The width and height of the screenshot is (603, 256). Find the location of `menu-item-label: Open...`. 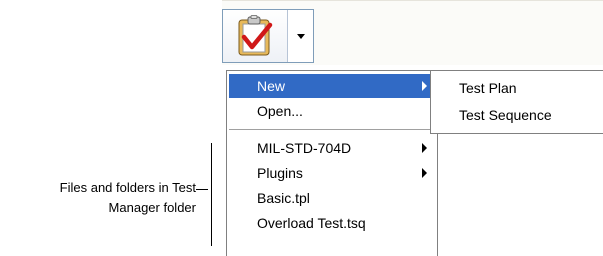

menu-item-label: Open... is located at coordinates (280, 111).